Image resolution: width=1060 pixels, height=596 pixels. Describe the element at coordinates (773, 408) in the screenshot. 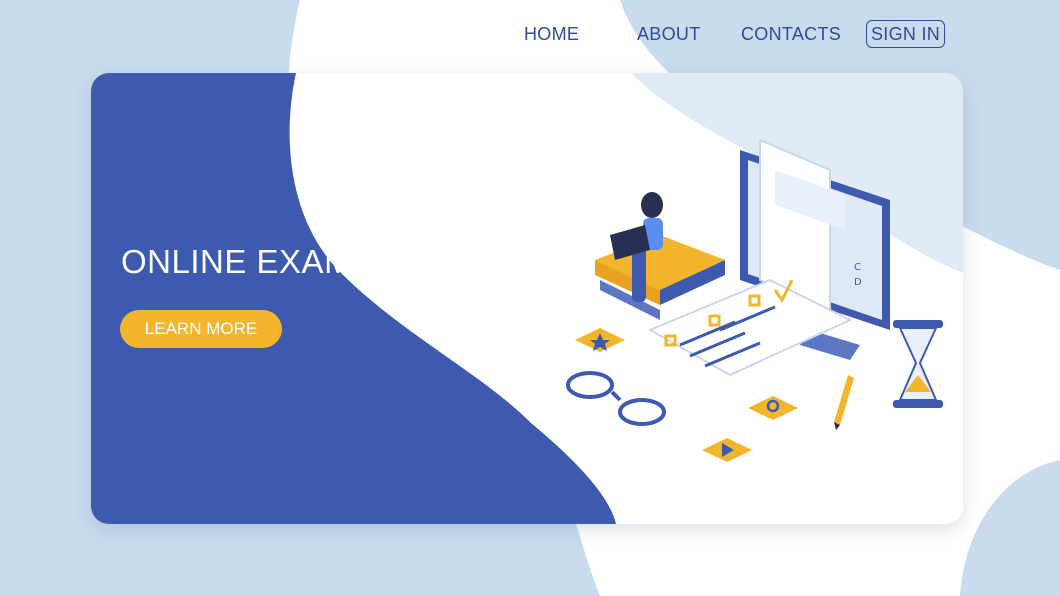

I see `search-tile-icon` at that location.